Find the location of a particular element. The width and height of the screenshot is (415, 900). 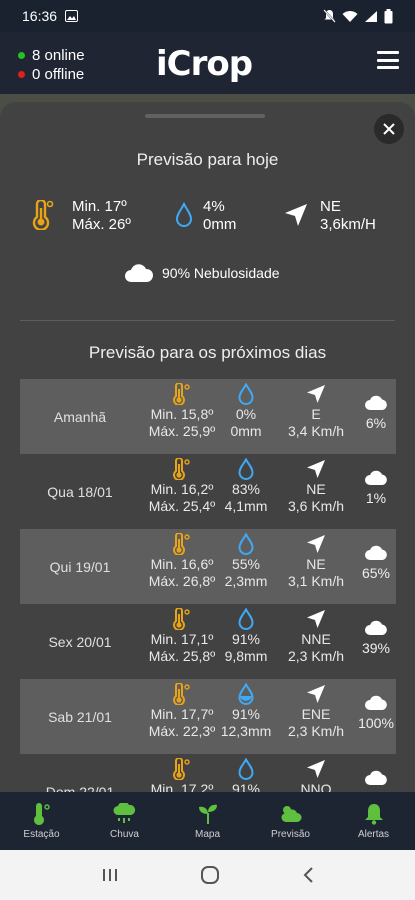

nav-alertas: Alertas is located at coordinates (373, 821).